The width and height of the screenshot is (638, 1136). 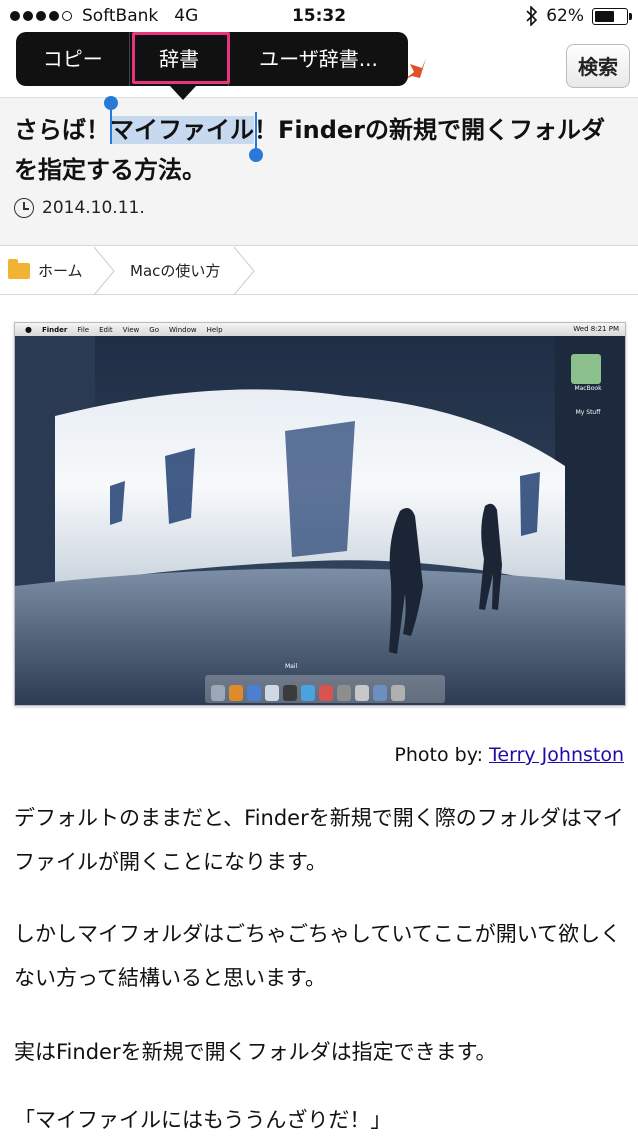 What do you see at coordinates (72, 59) in the screenshot?
I see `copy-menu-item: コピー` at bounding box center [72, 59].